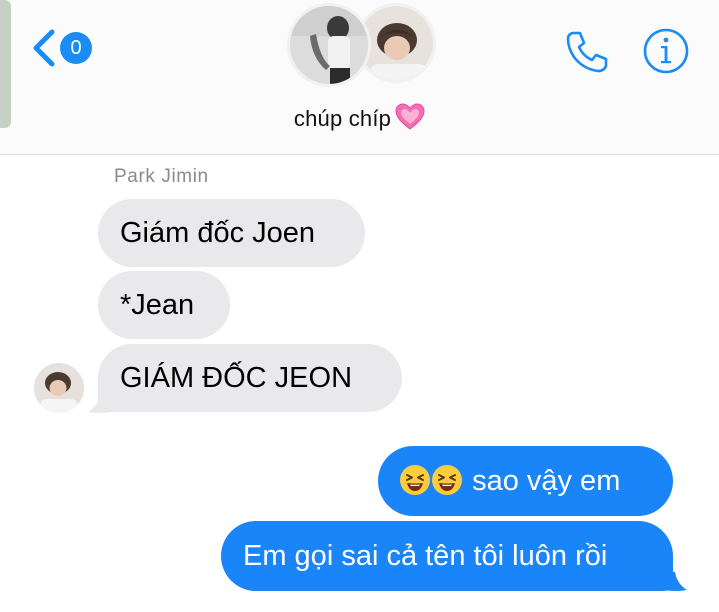 This screenshot has height=612, width=719. What do you see at coordinates (161, 176) in the screenshot?
I see `sender-name: Park Jimin` at bounding box center [161, 176].